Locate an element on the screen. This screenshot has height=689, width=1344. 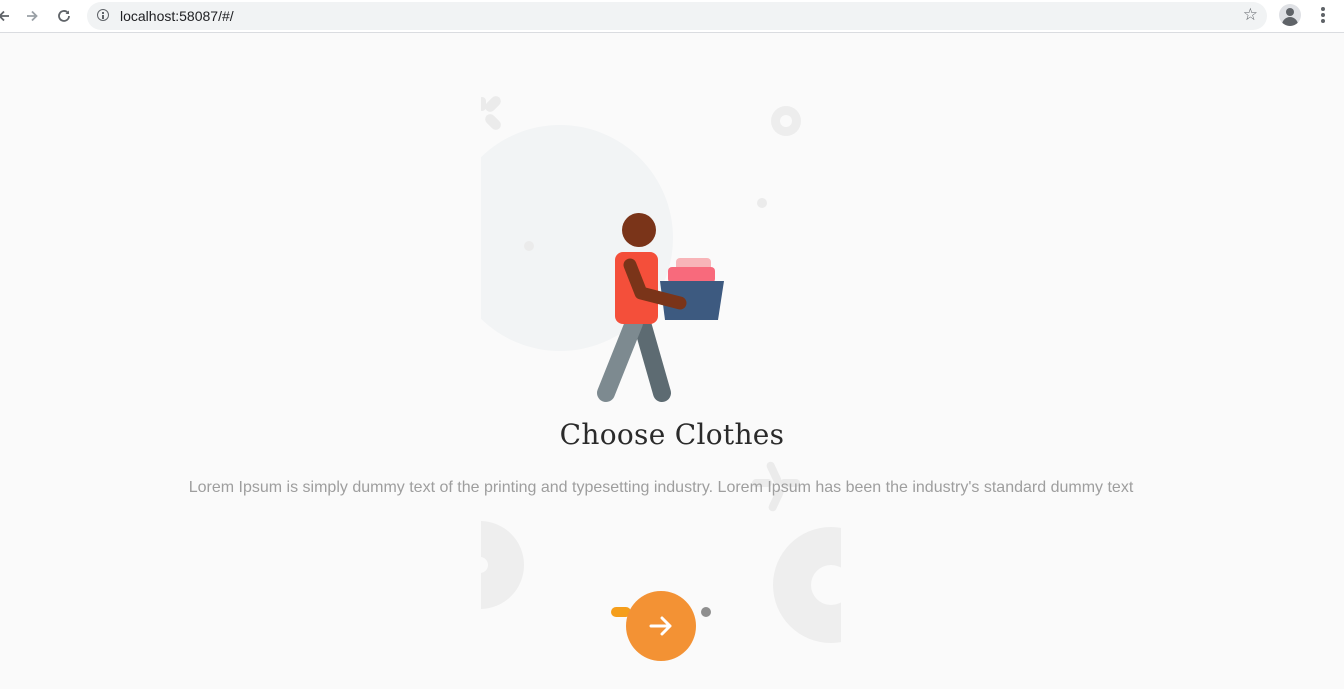
url-text: localhost:58087/#/ is located at coordinates (177, 16).